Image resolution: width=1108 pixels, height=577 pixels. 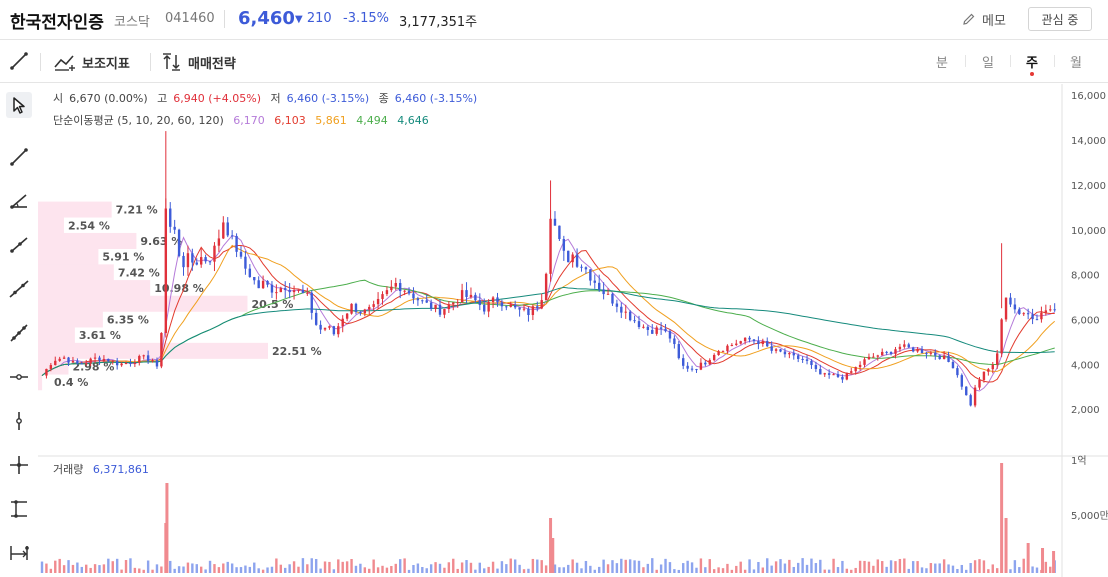 I want to click on period-tab-week: 주, so click(x=1032, y=61).